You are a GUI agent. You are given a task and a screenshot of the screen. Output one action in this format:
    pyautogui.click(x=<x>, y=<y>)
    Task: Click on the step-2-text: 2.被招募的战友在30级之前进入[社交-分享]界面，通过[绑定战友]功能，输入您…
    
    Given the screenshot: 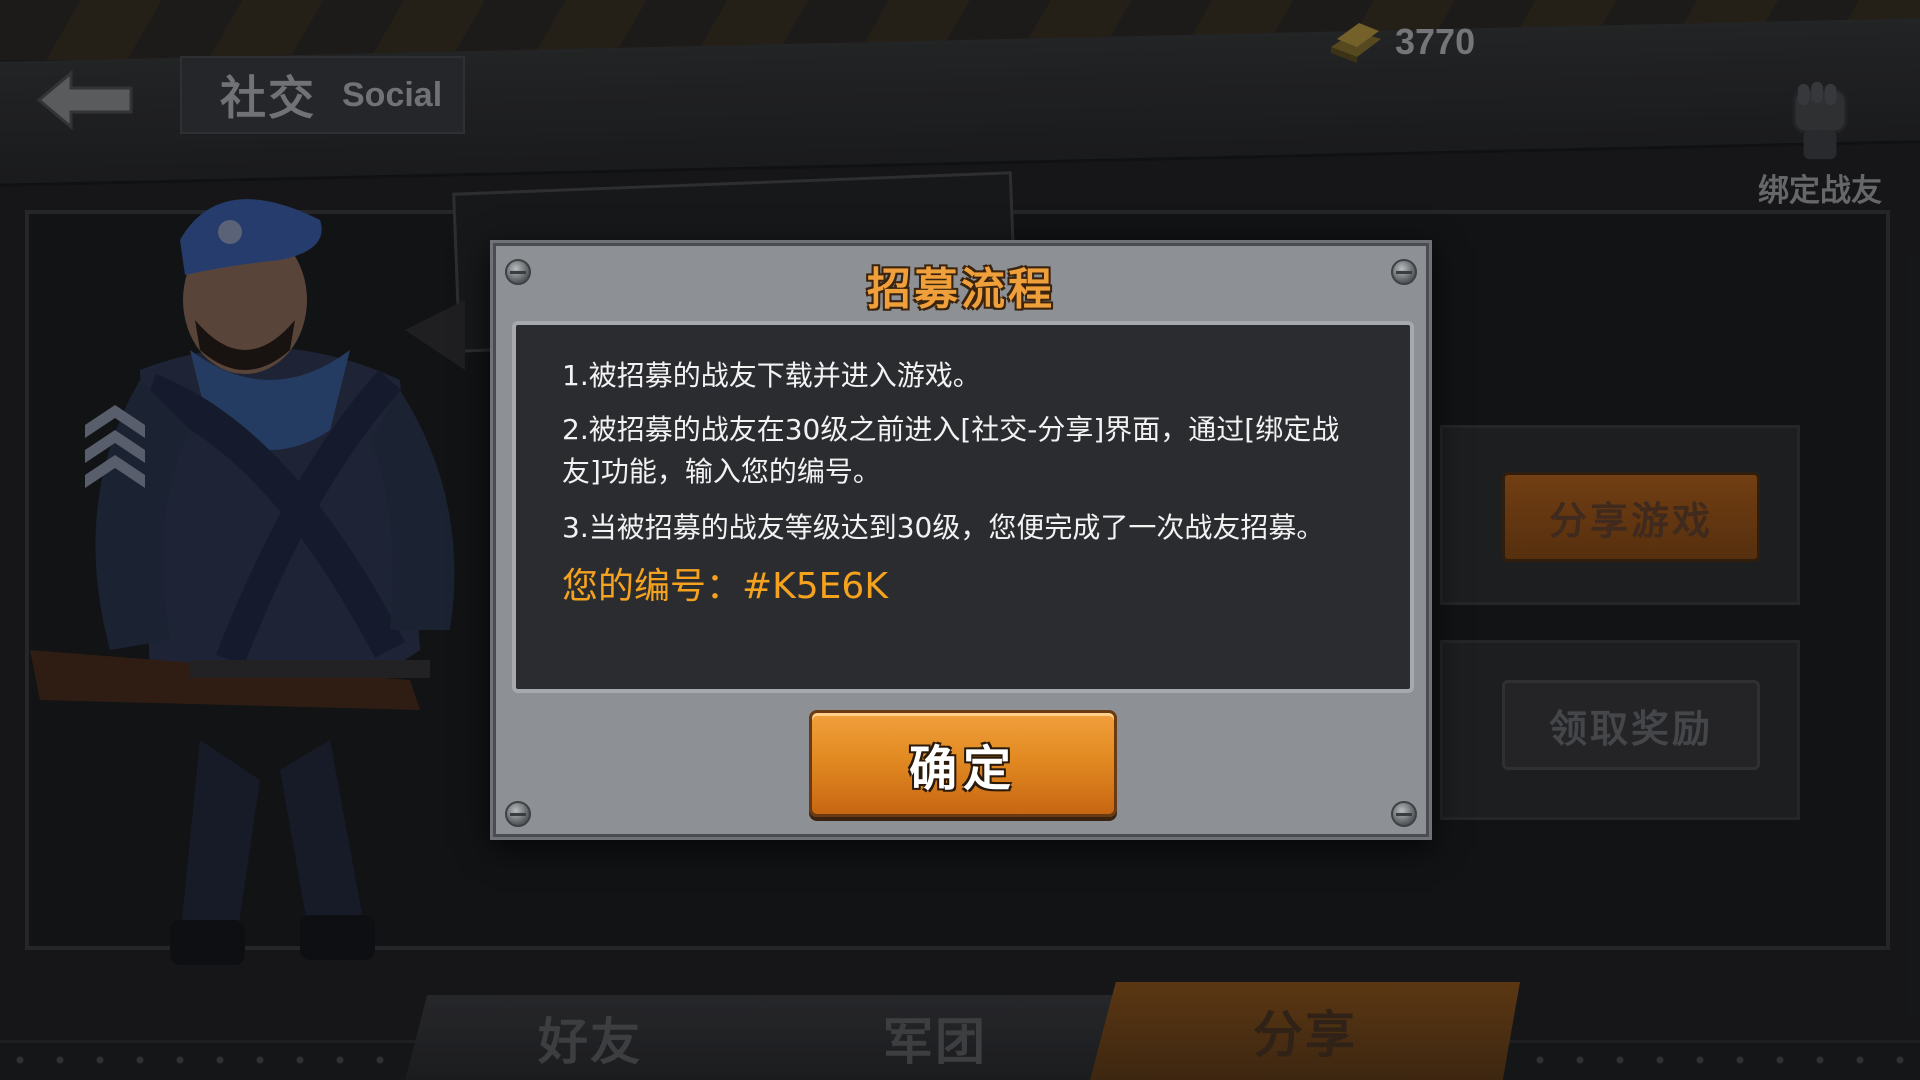 What is the action you would take?
    pyautogui.click(x=951, y=450)
    